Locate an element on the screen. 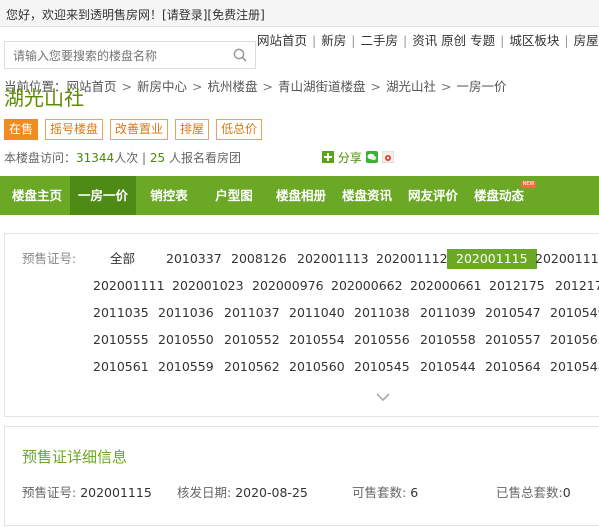  visits-prefix: 本楼盘访问： is located at coordinates (40, 158).